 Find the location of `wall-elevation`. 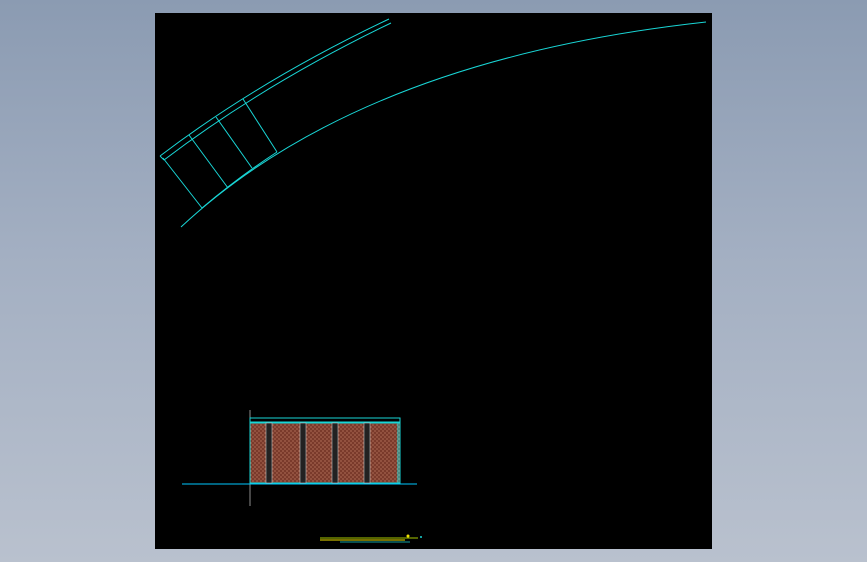

wall-elevation is located at coordinates (325, 450).